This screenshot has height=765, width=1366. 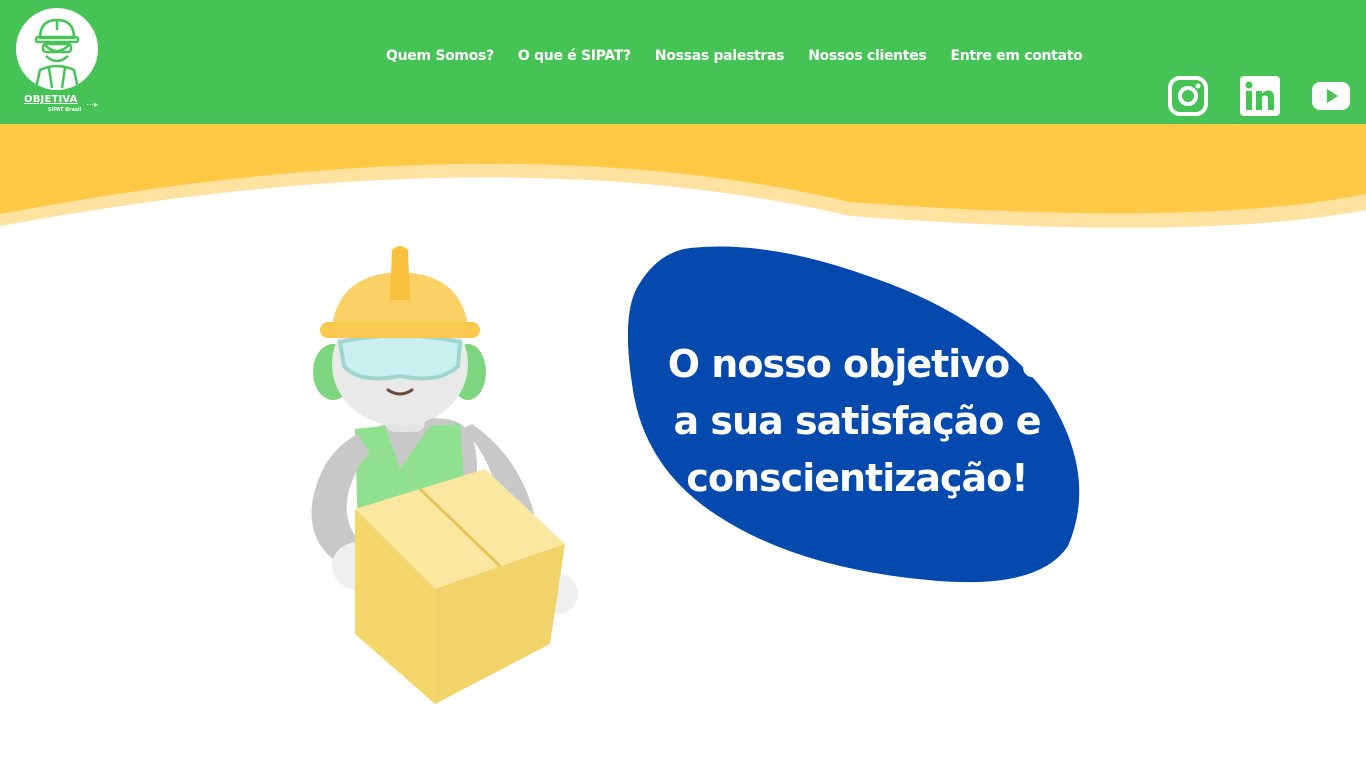 I want to click on nav-entre-em-contato: Entre em contato, so click(x=1016, y=56).